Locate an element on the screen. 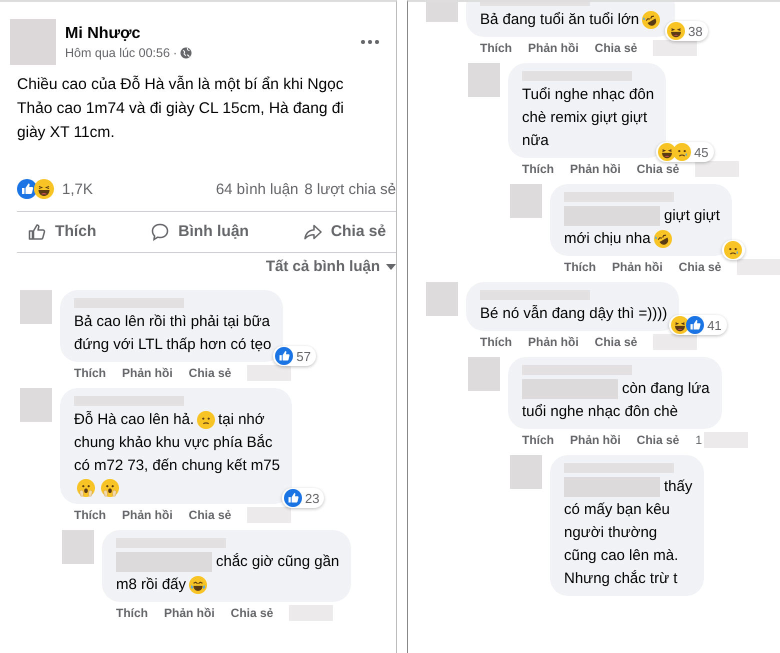 This screenshot has width=780, height=653. comment-text: nữa is located at coordinates (535, 141).